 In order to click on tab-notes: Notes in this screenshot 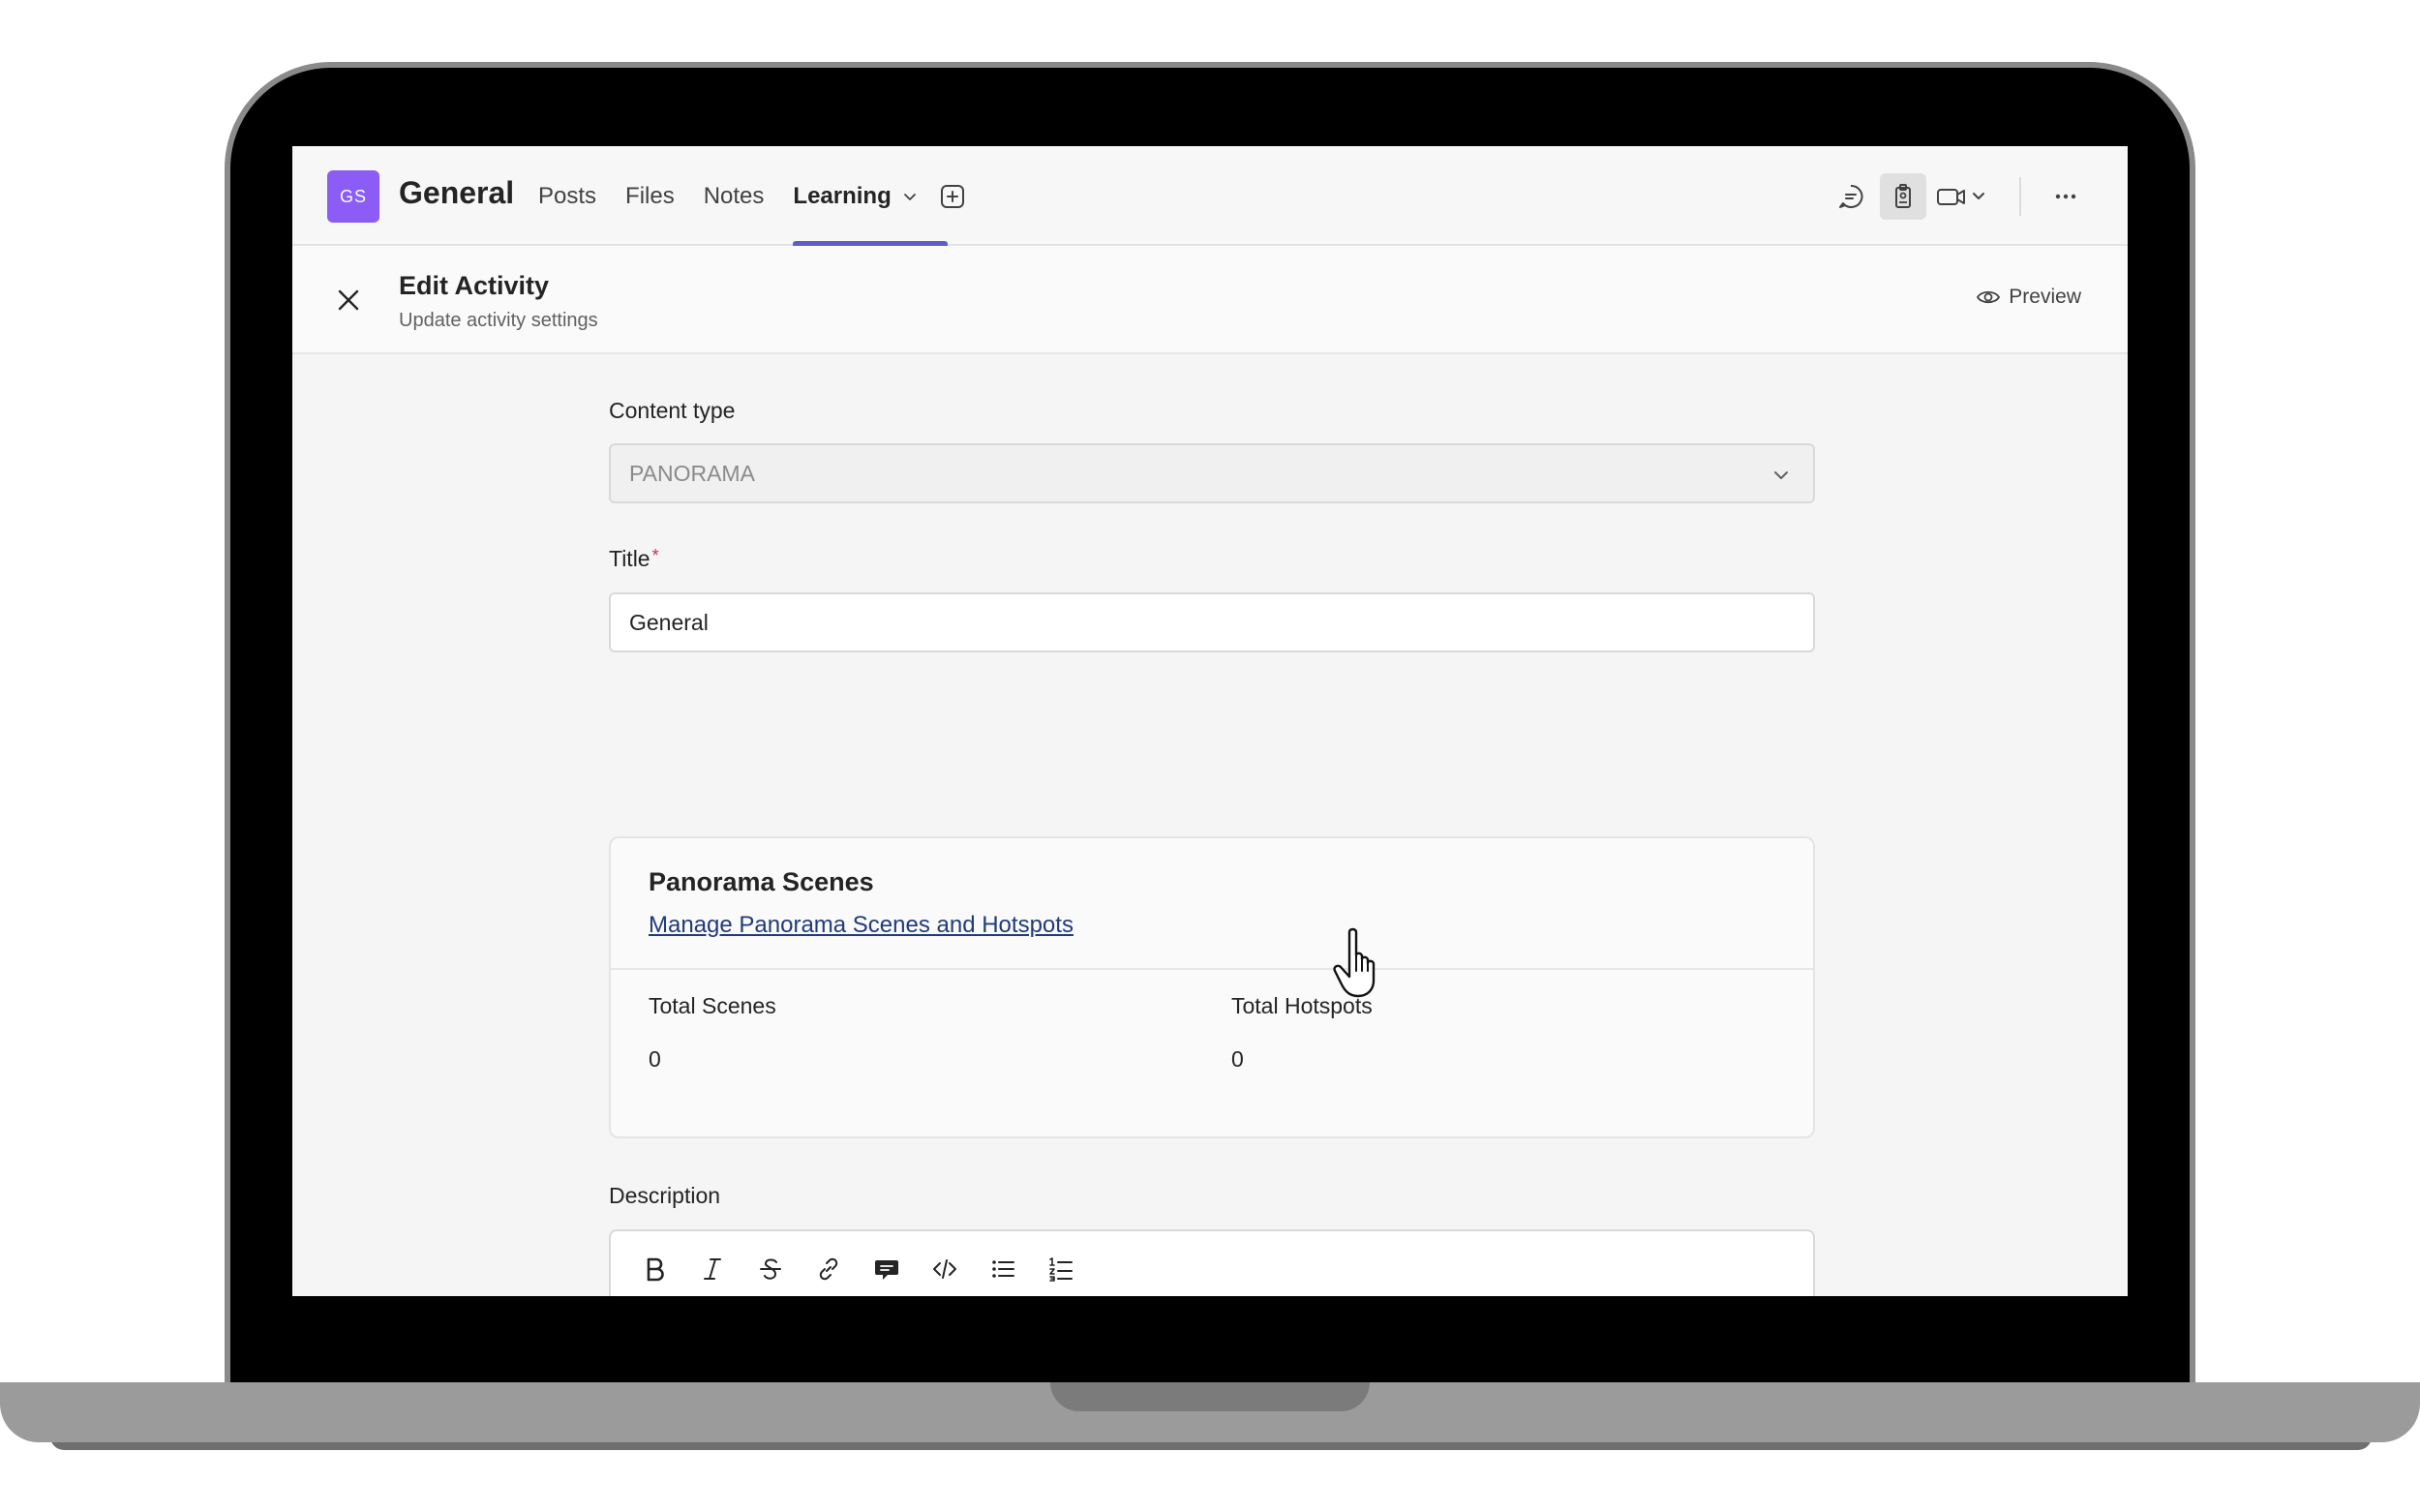, I will do `click(734, 196)`.